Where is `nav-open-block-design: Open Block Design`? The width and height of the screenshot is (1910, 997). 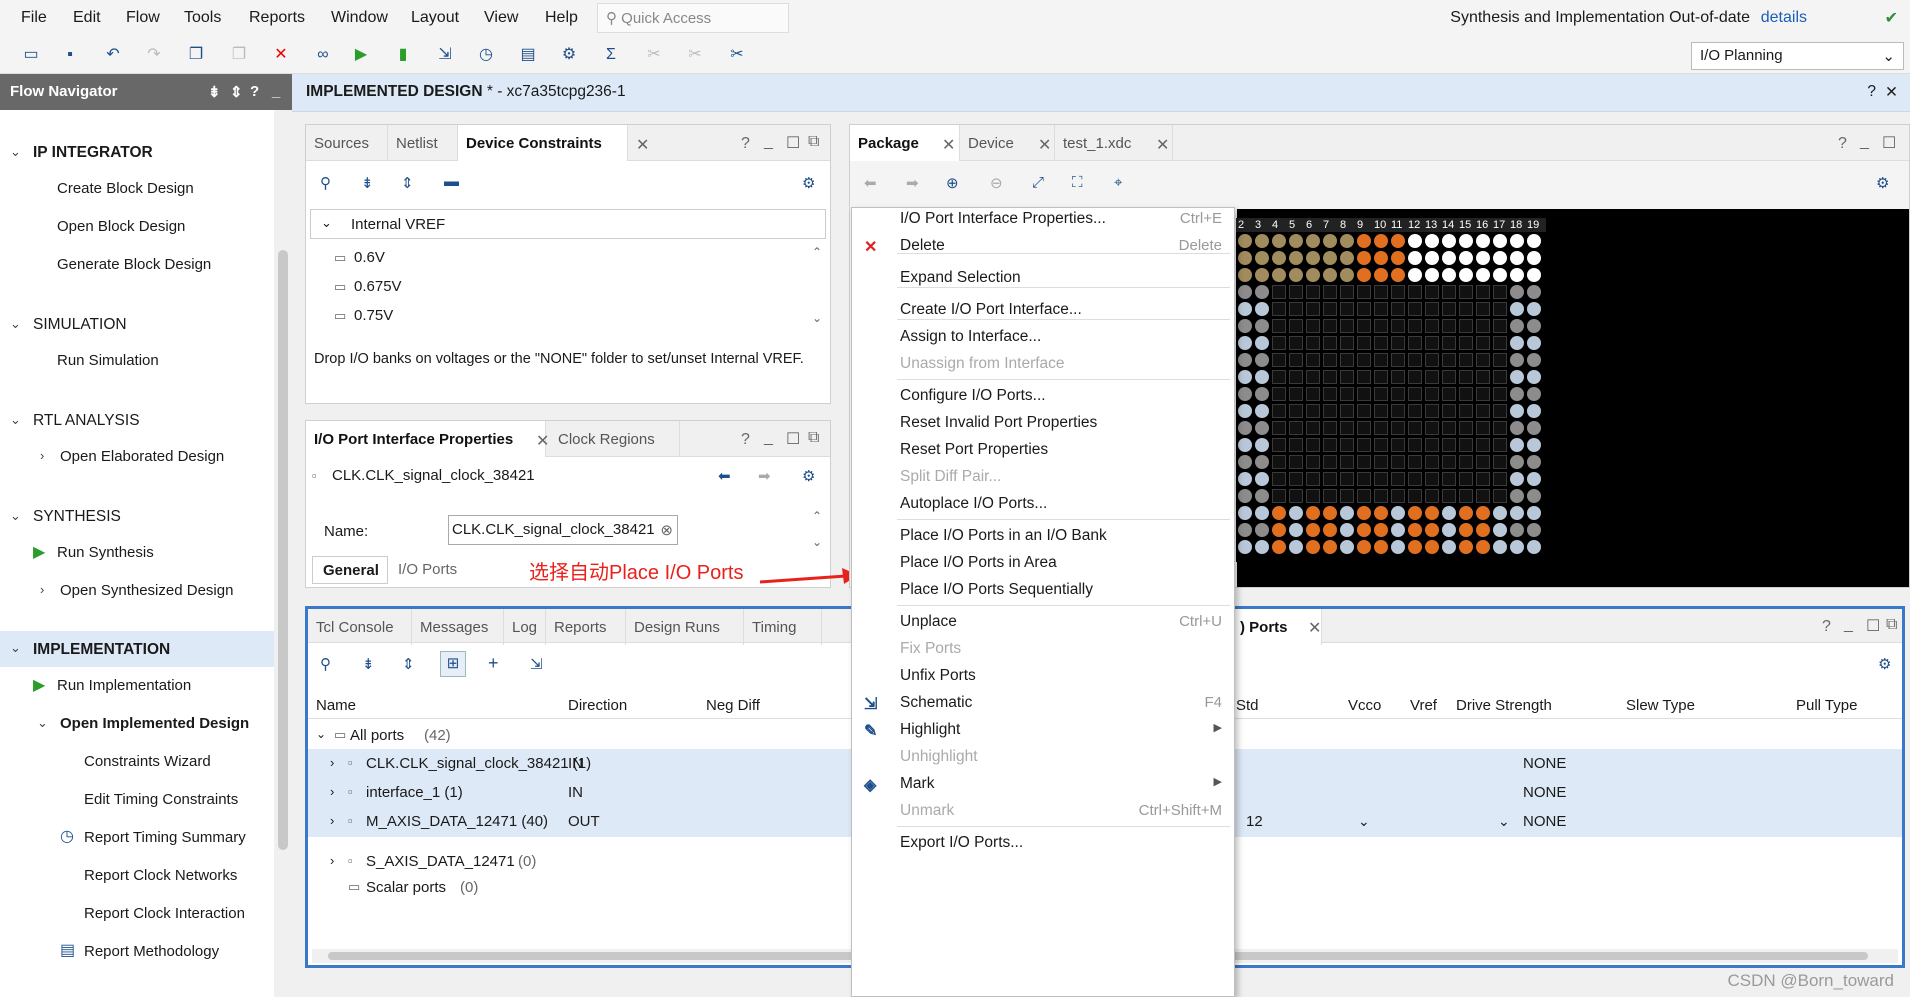
nav-open-block-design: Open Block Design is located at coordinates (121, 226).